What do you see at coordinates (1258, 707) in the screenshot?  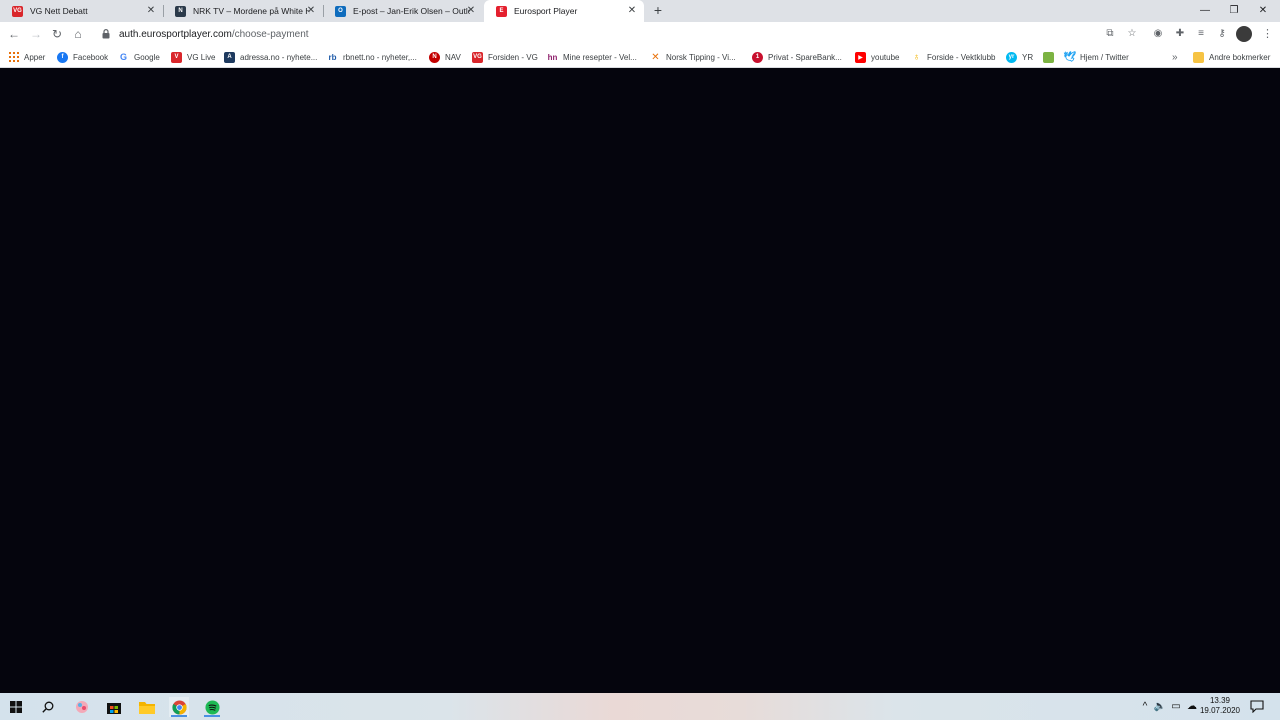 I see `notification-center-icon` at bounding box center [1258, 707].